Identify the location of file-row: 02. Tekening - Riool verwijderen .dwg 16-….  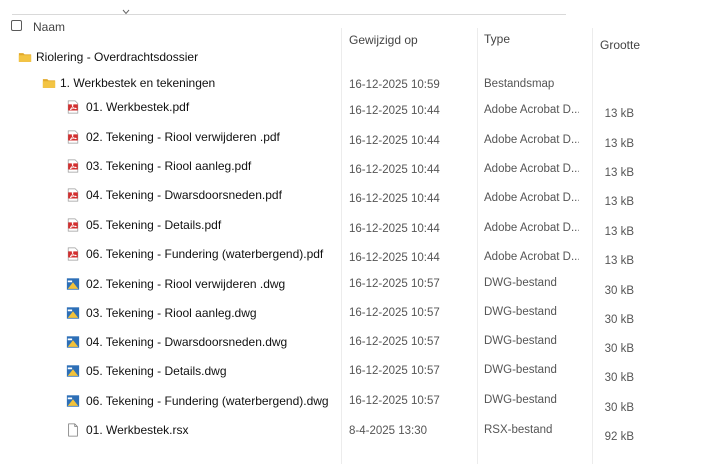
(355, 286).